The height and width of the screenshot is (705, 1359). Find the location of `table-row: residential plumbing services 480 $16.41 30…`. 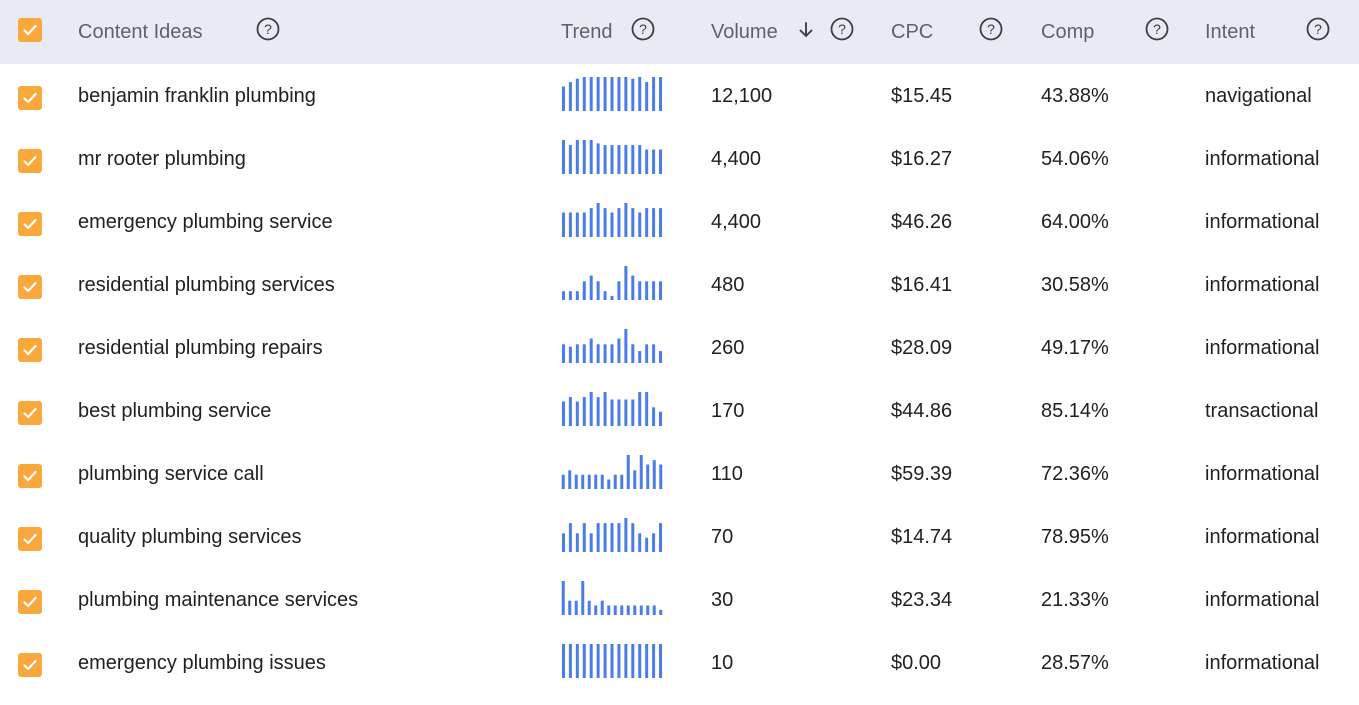

table-row: residential plumbing services 480 $16.41 30… is located at coordinates (679, 285).